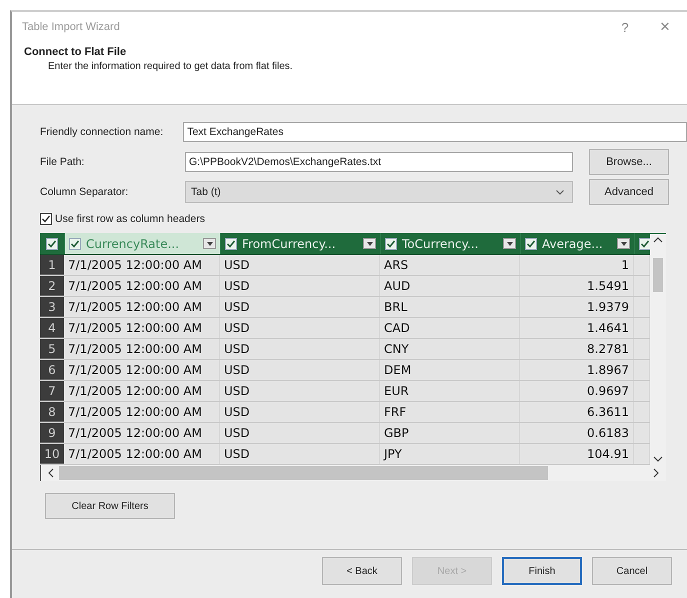 The image size is (687, 598). What do you see at coordinates (577, 391) in the screenshot?
I see `table-cell: 0.9697` at bounding box center [577, 391].